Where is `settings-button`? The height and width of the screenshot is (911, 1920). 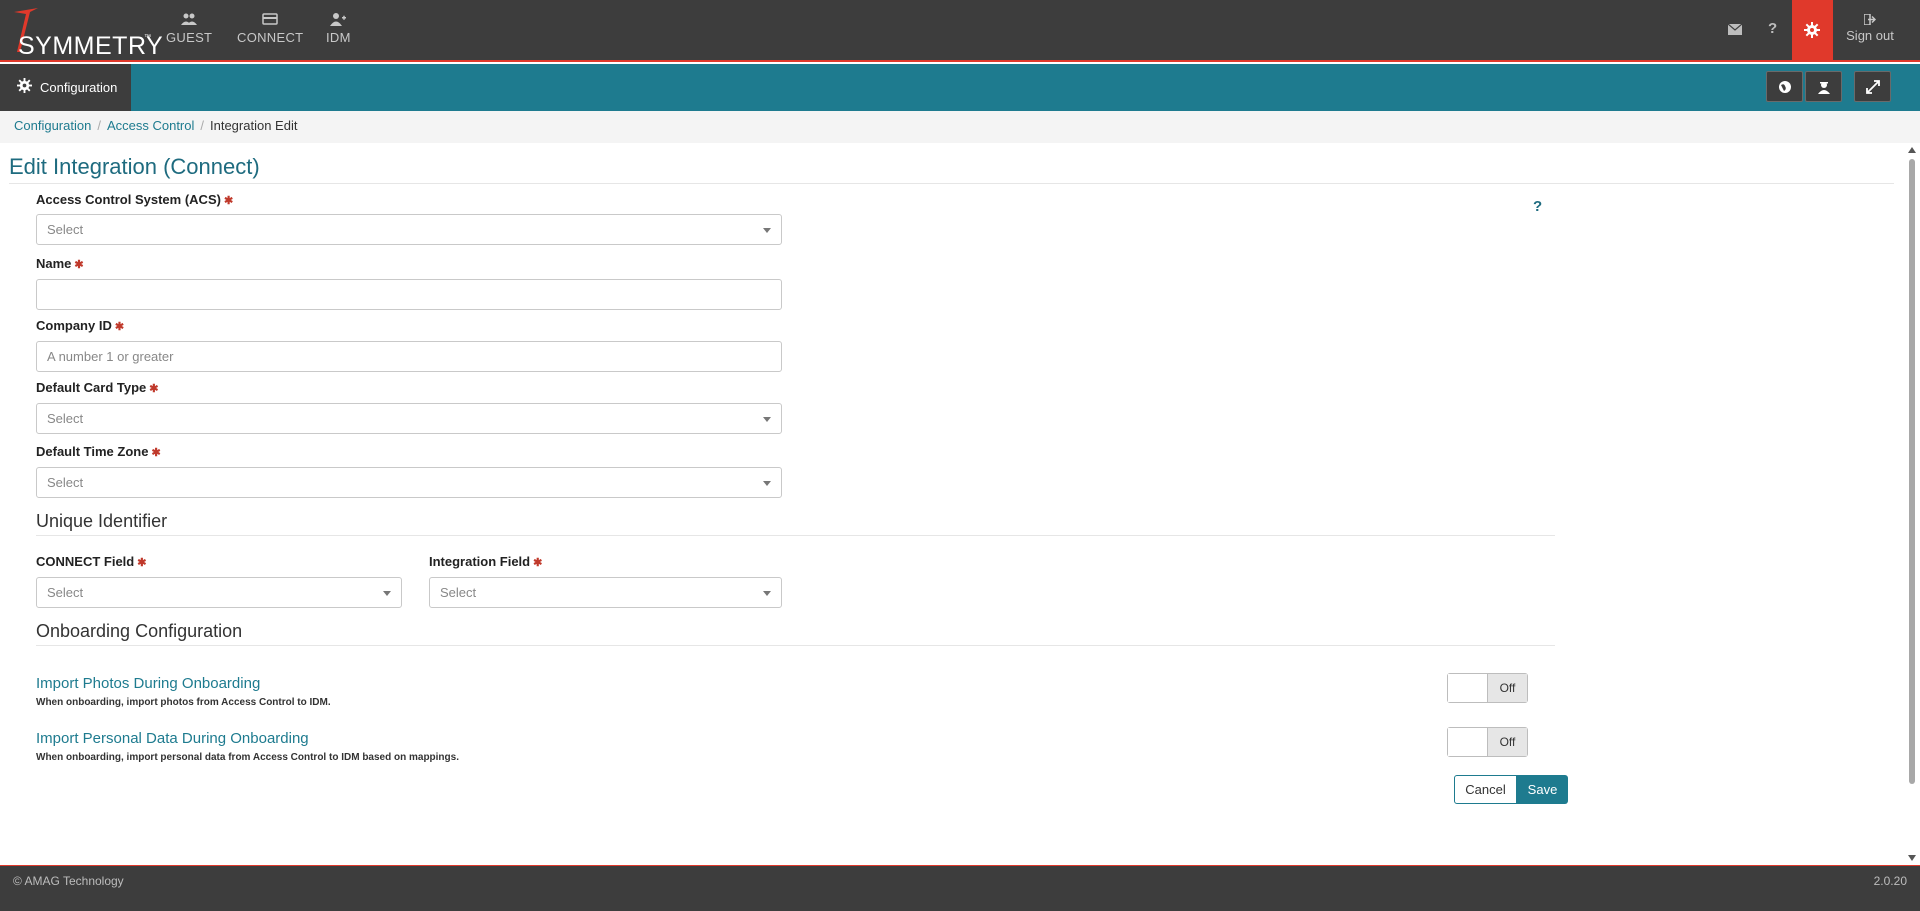 settings-button is located at coordinates (1812, 31).